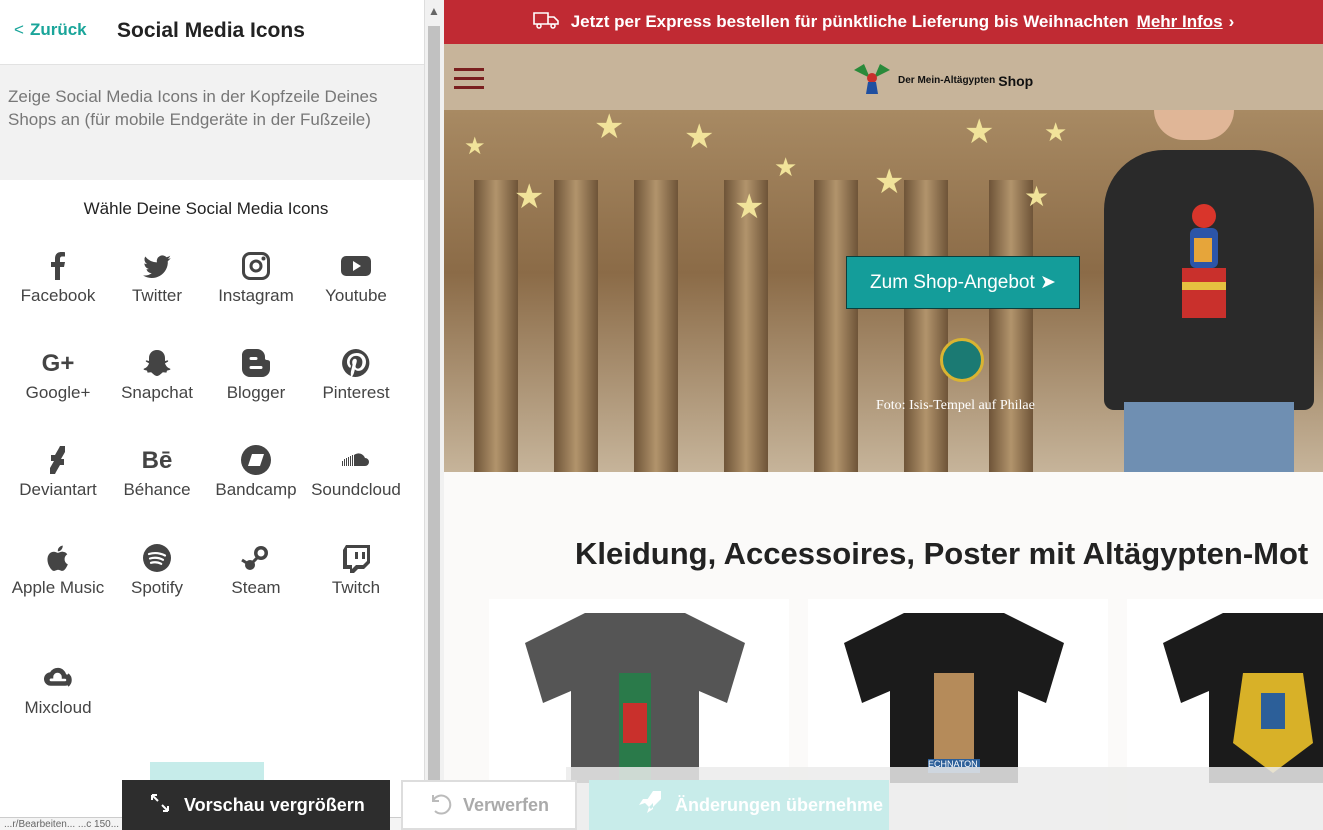  What do you see at coordinates (1016, 80) in the screenshot?
I see `logo-text-big: Shop` at bounding box center [1016, 80].